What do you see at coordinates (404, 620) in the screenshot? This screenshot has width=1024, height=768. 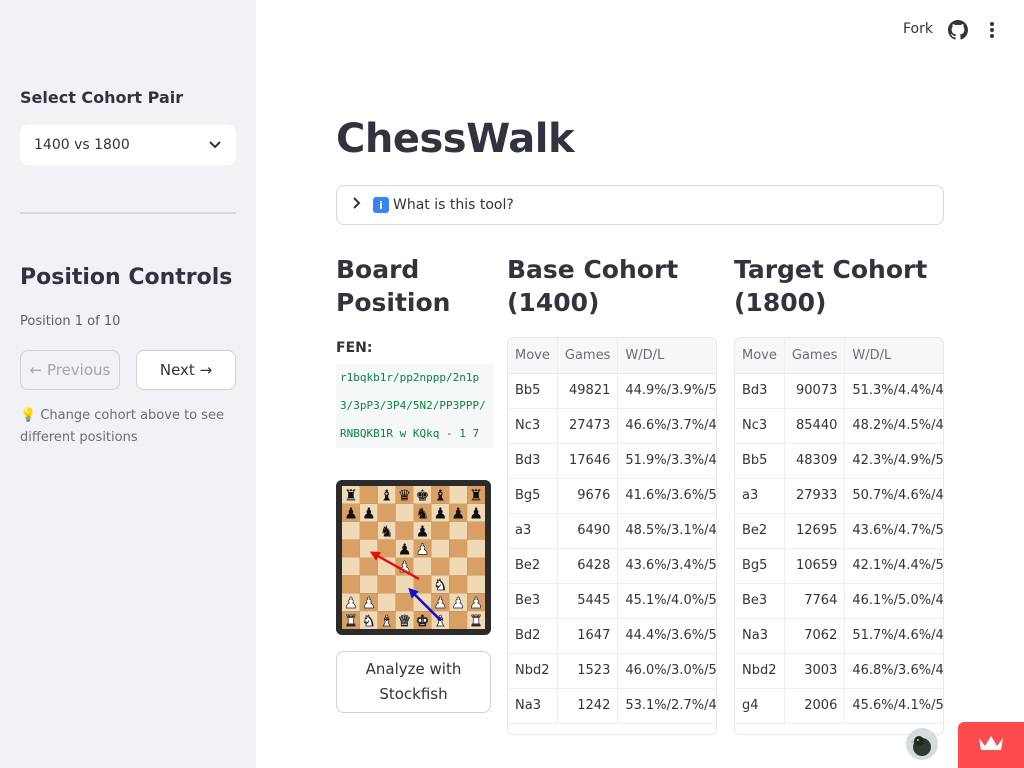 I see `white-queen-icon: ♛` at bounding box center [404, 620].